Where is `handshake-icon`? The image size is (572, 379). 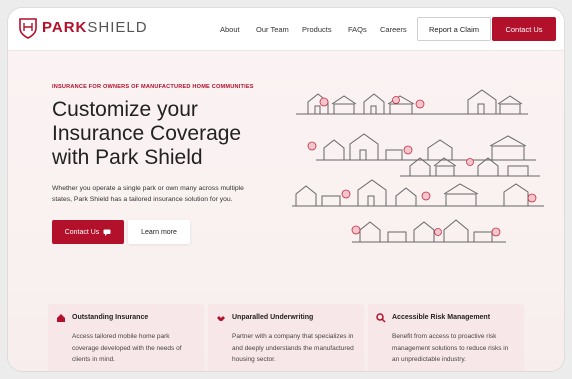
handshake-icon is located at coordinates (221, 318).